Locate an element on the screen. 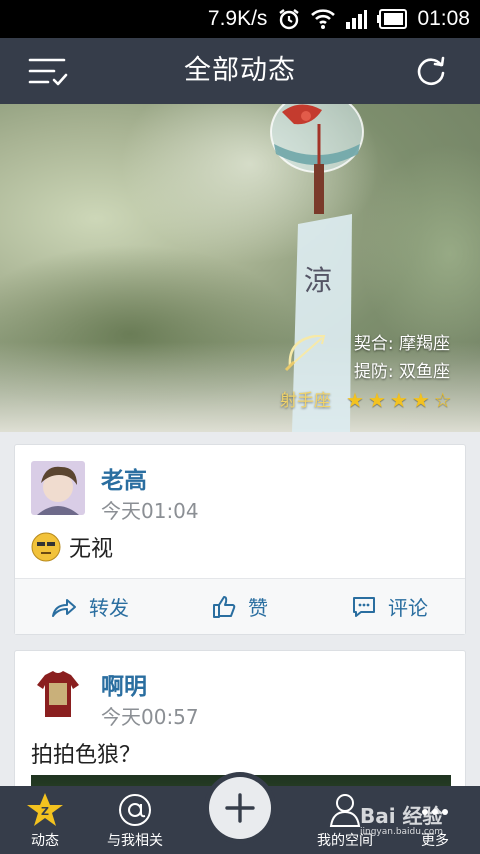 This screenshot has width=480, height=854. chime-character: 涼 is located at coordinates (318, 280).